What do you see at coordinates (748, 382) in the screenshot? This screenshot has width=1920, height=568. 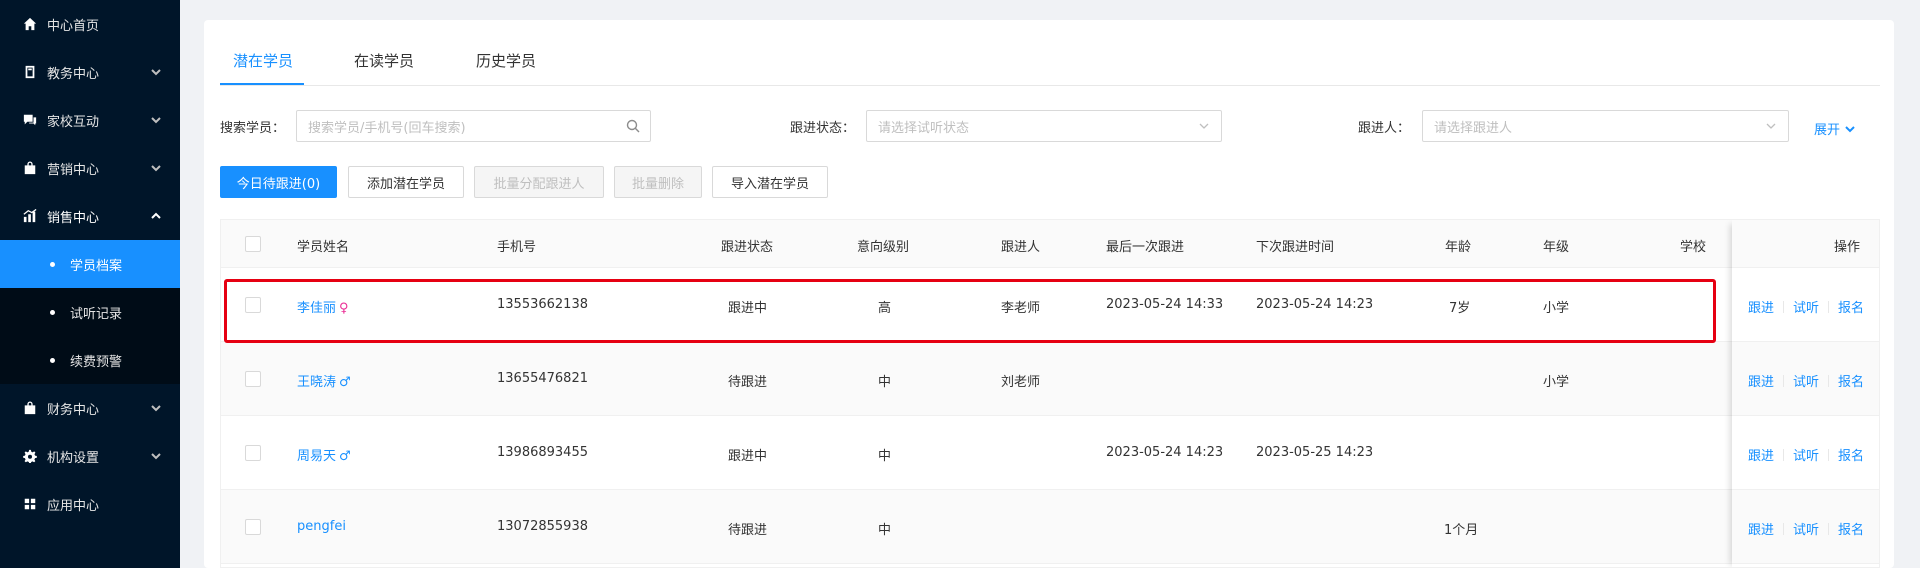 I see `cell-status: 待跟进` at bounding box center [748, 382].